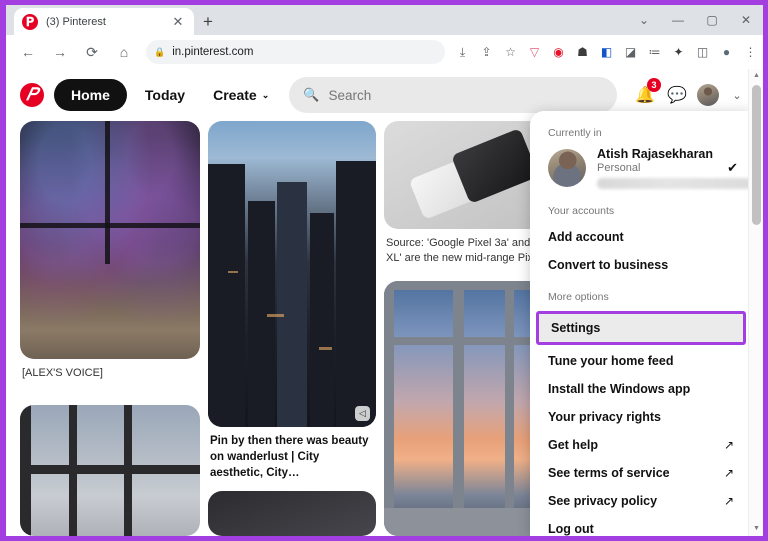 This screenshot has width=768, height=541. What do you see at coordinates (62, 373) in the screenshot?
I see `pin-caption: [ALEX'S VOICE]` at bounding box center [62, 373].